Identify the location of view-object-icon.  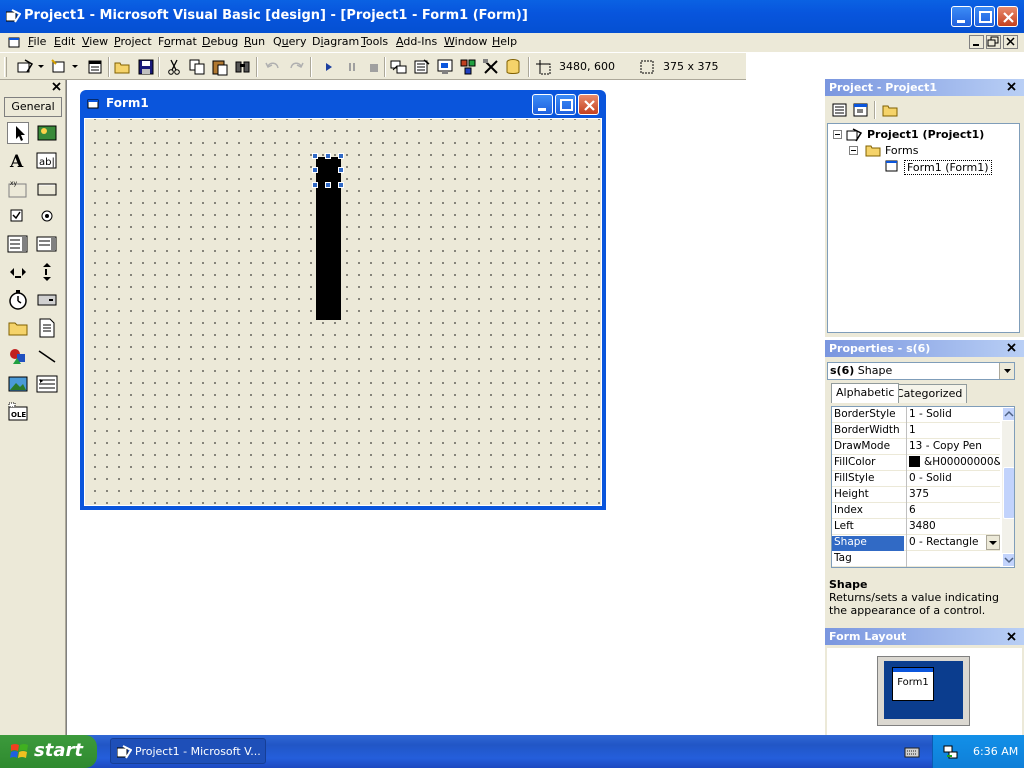
(861, 110).